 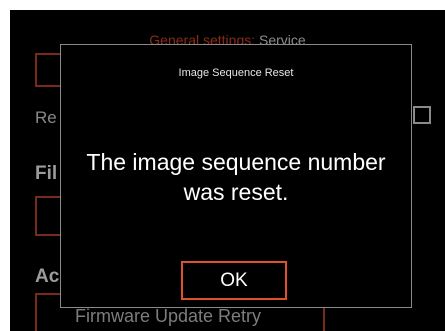 What do you see at coordinates (422, 115) in the screenshot?
I see `background-checkbox` at bounding box center [422, 115].